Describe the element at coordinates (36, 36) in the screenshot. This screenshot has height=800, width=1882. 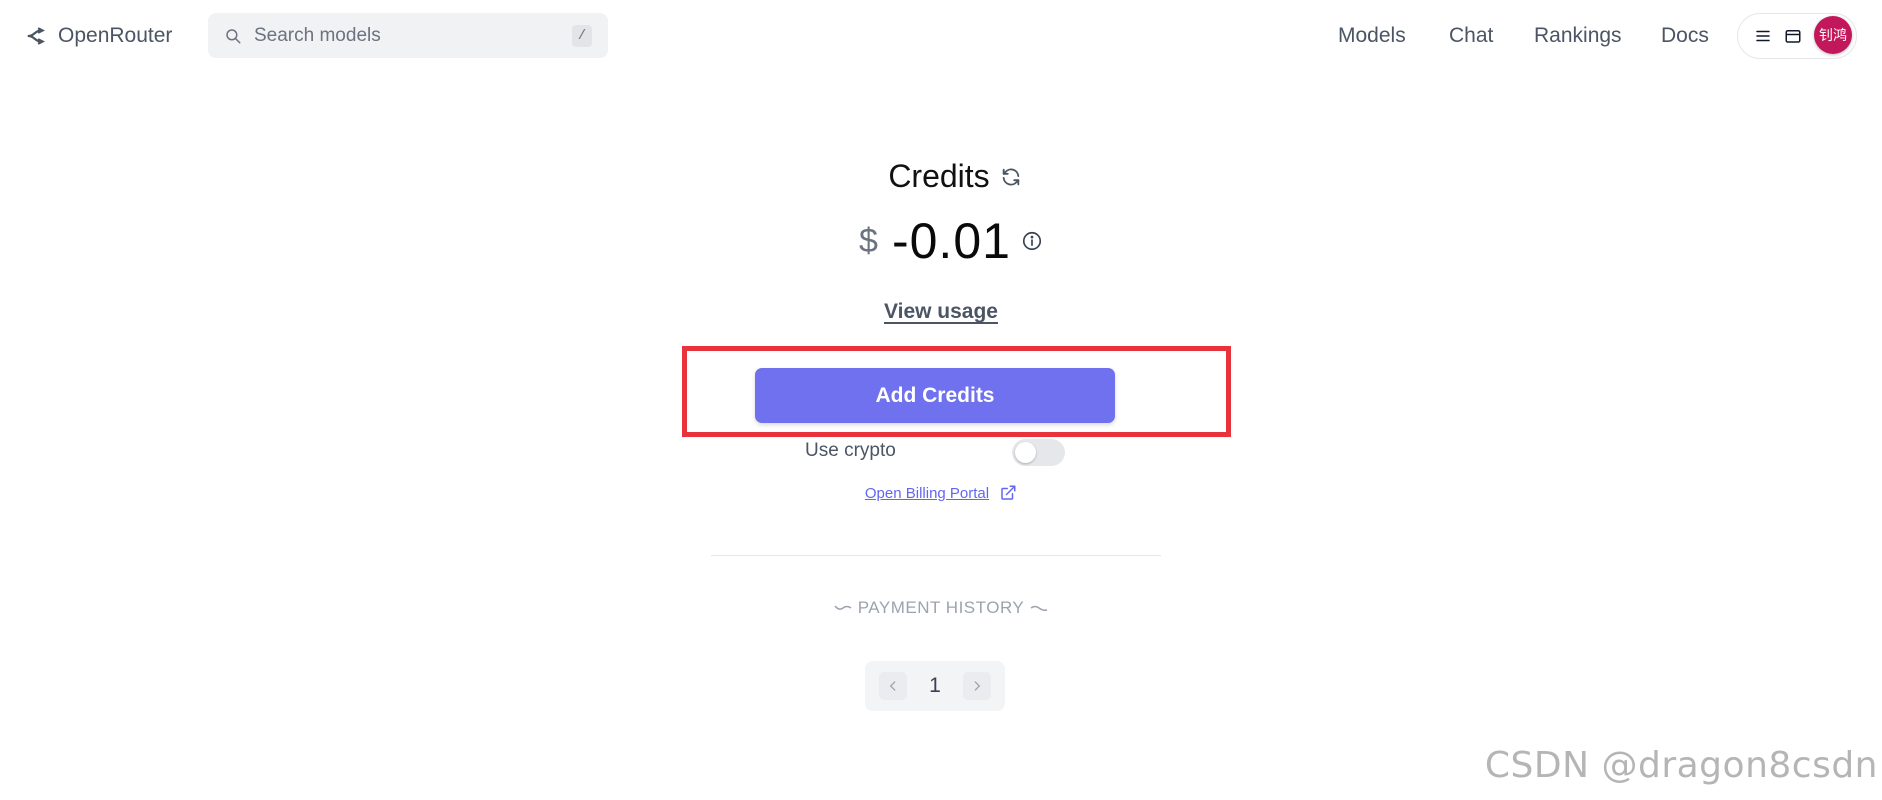
I see `openrouter-logo-icon` at that location.